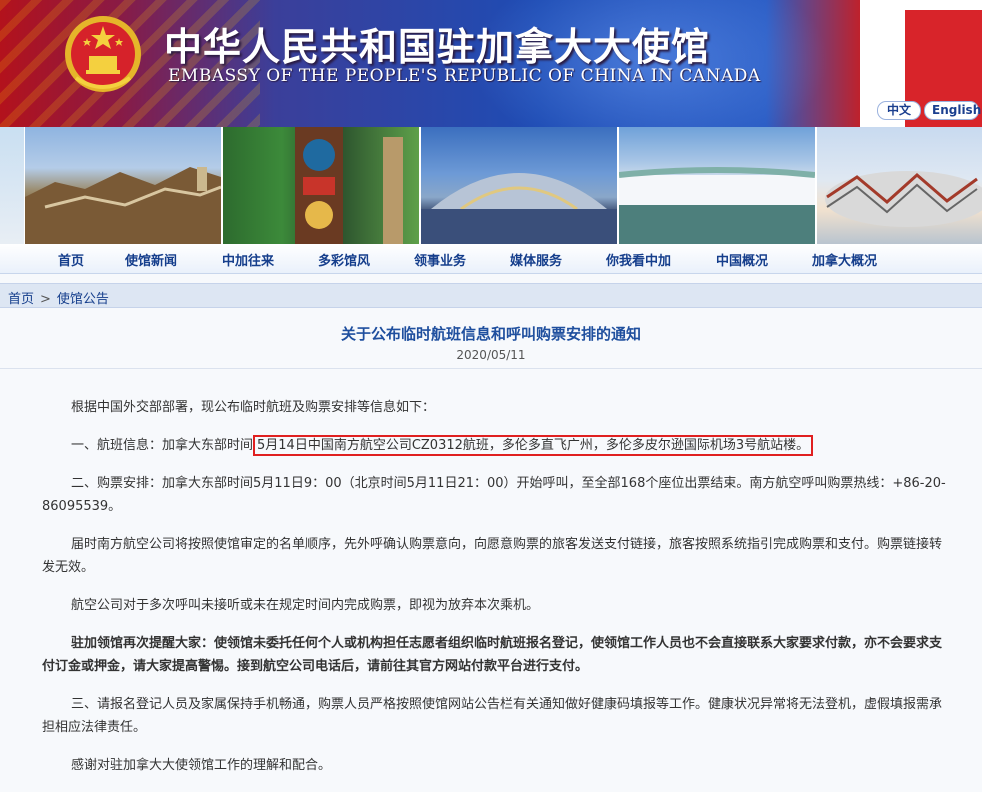 This screenshot has width=982, height=792. Describe the element at coordinates (952, 110) in the screenshot. I see `language-english-button: English` at that location.